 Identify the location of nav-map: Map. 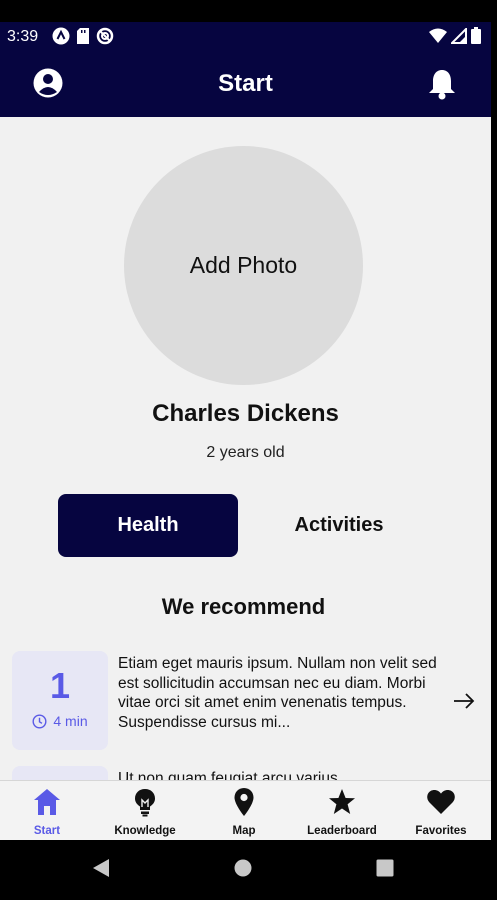
(244, 811).